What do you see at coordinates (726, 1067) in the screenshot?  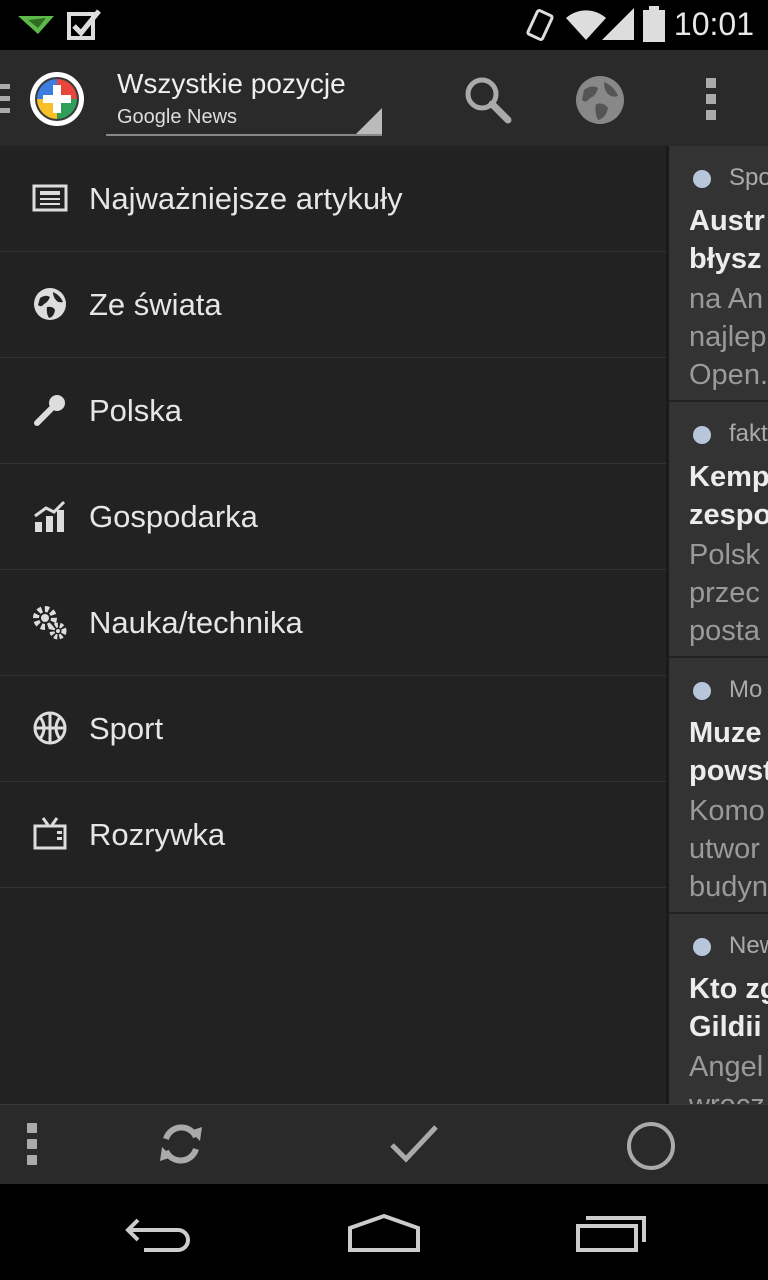 I see `article-snippet-line: Angel` at bounding box center [726, 1067].